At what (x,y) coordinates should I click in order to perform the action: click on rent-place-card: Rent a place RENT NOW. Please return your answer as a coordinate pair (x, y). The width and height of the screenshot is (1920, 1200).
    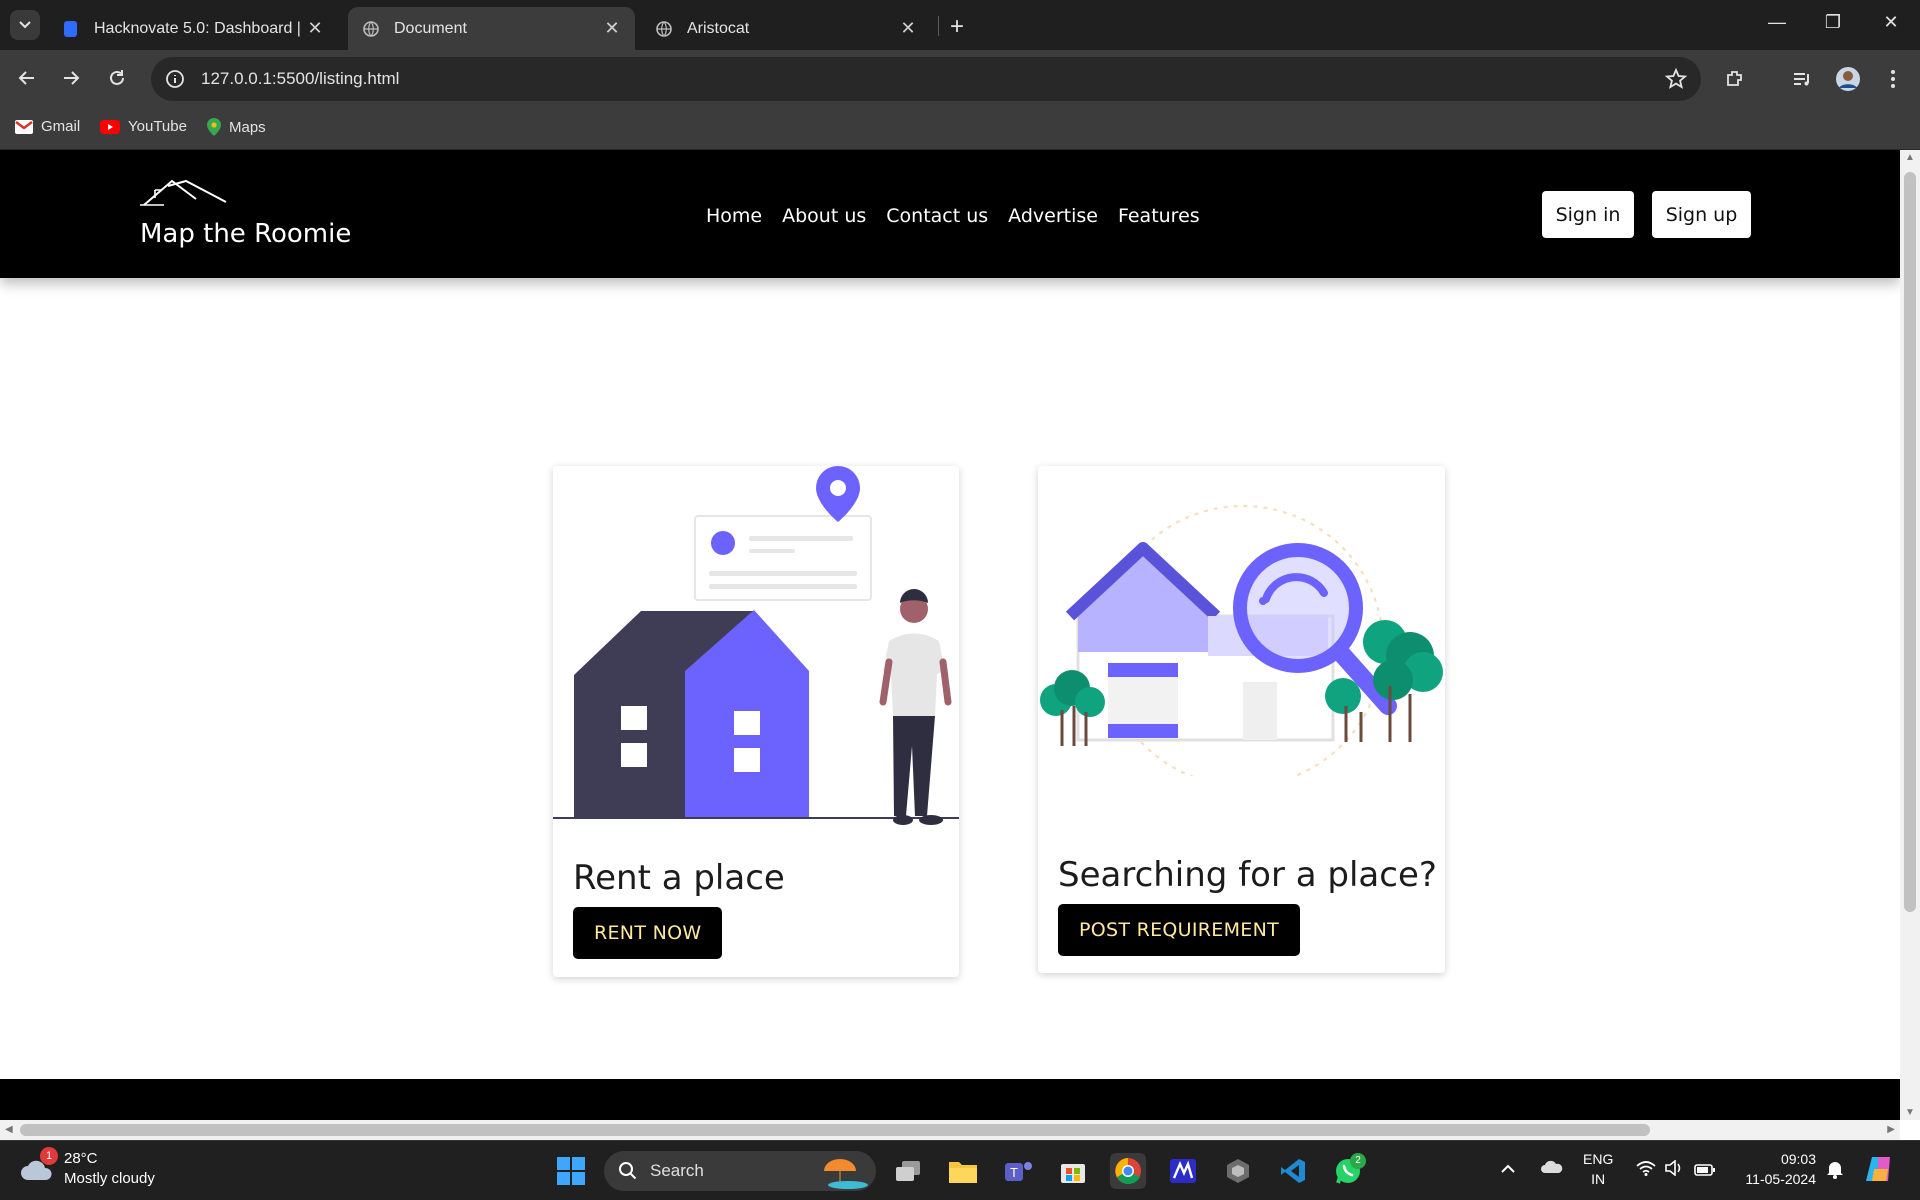
    Looking at the image, I should click on (756, 721).